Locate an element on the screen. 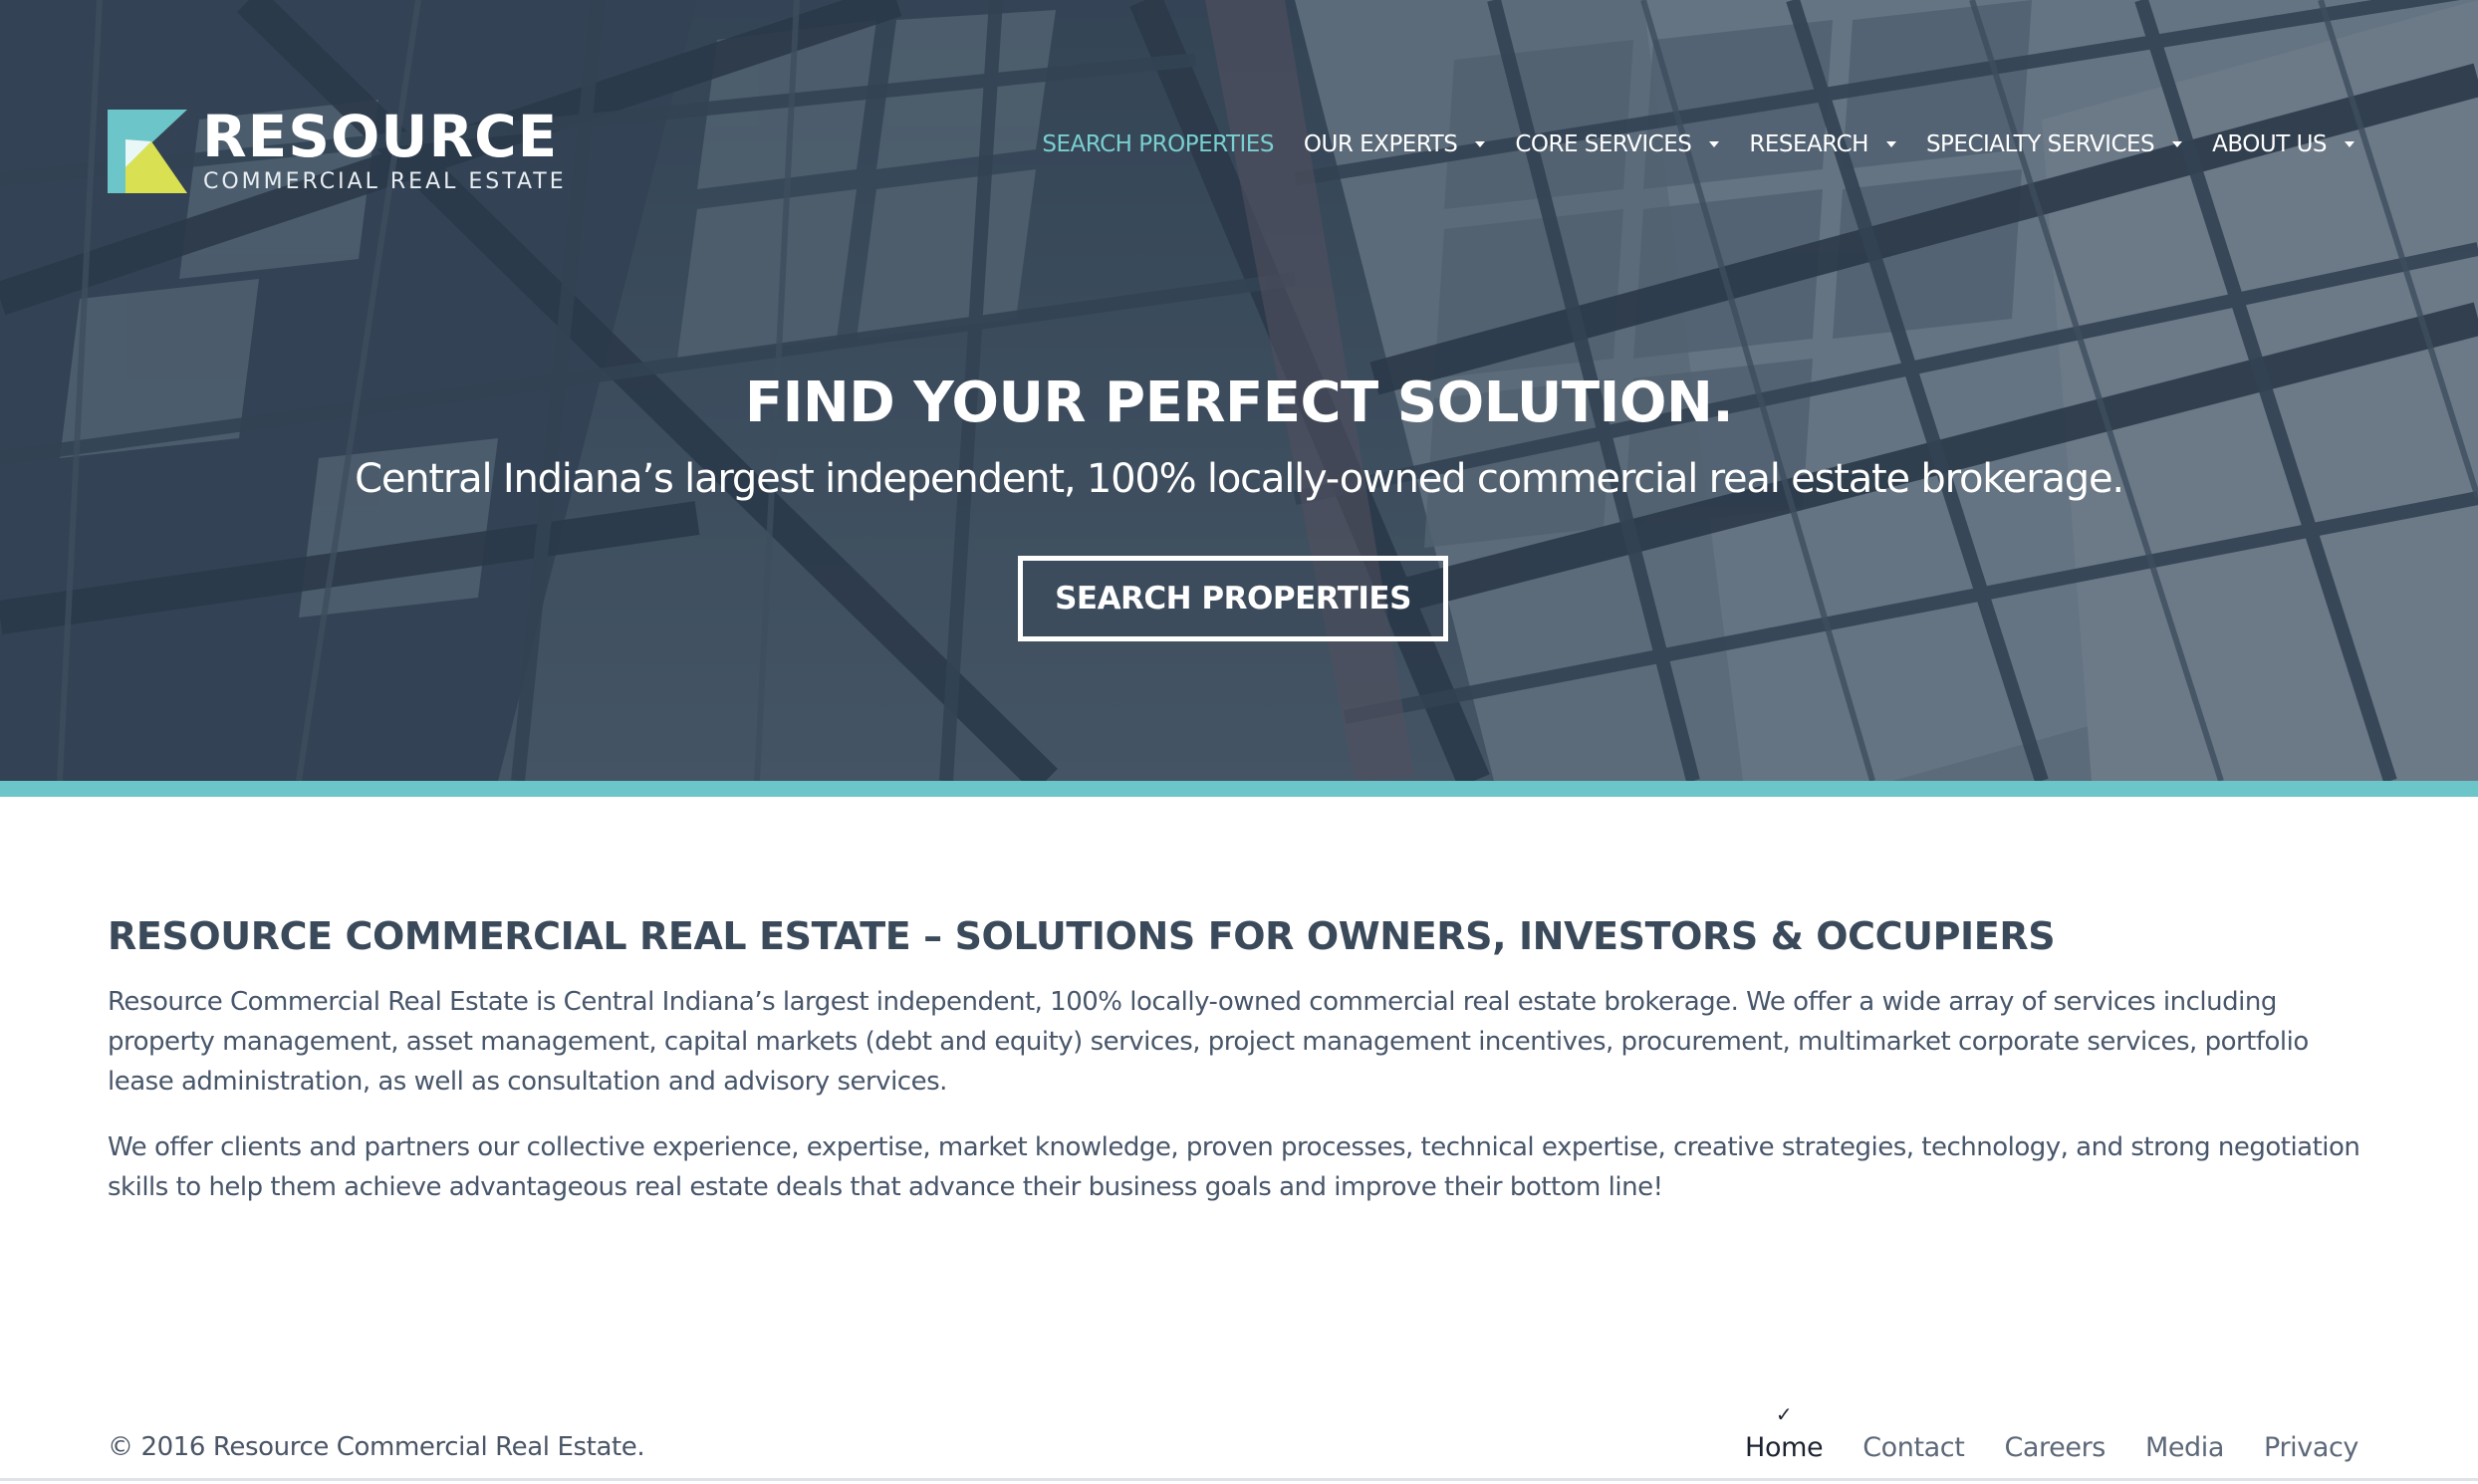 Image resolution: width=2478 pixels, height=1484 pixels. nav-specialty-services: SPECIALTY SERVICES is located at coordinates (2054, 144).